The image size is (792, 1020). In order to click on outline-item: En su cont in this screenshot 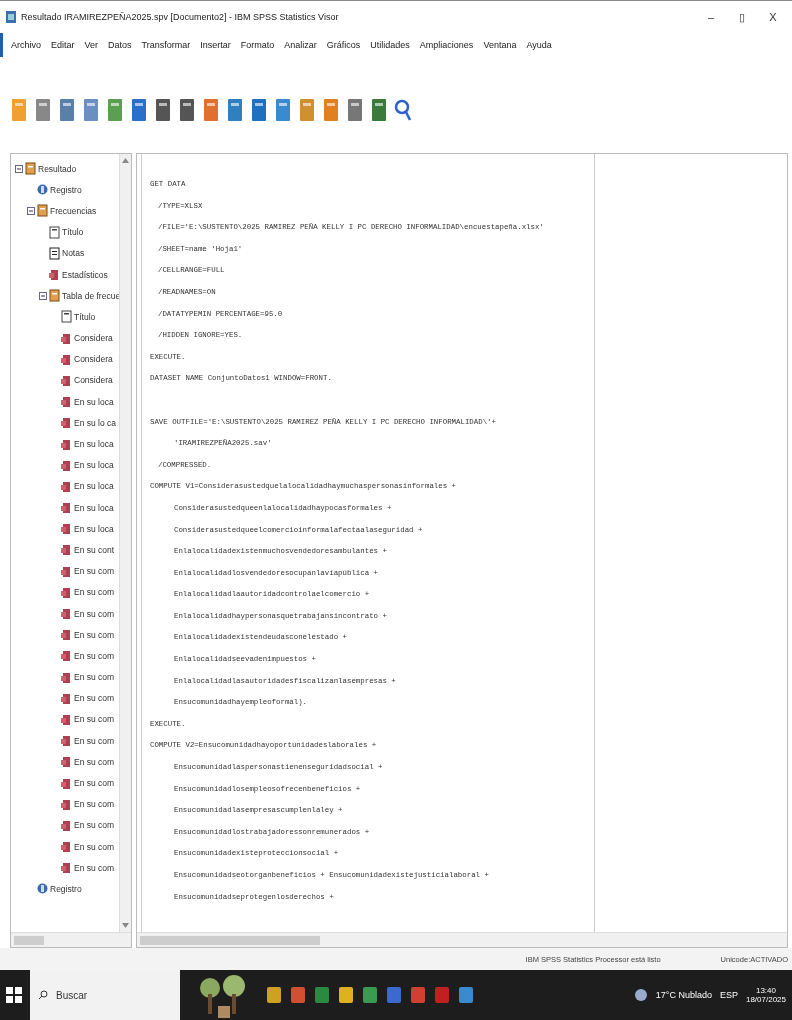, I will do `click(94, 549)`.